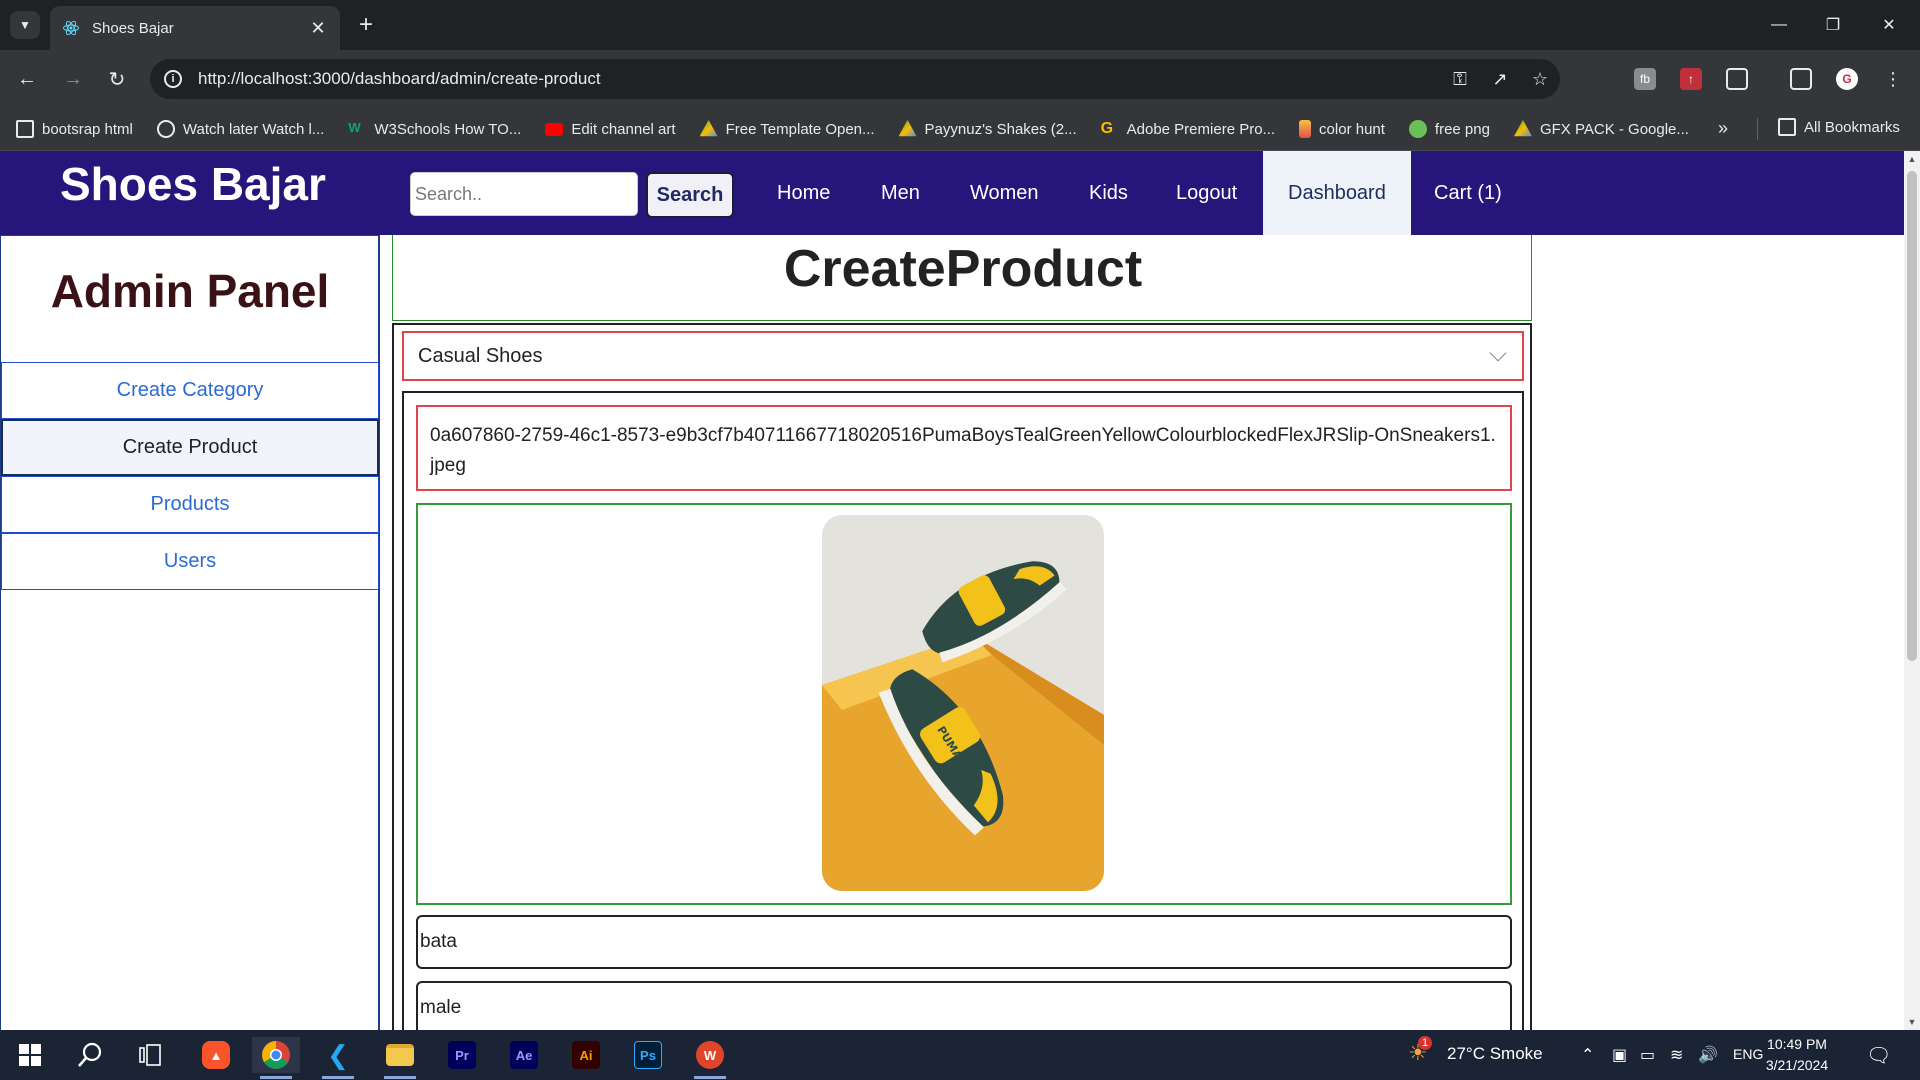  I want to click on photoshop-logo-icon: Ps, so click(648, 1055).